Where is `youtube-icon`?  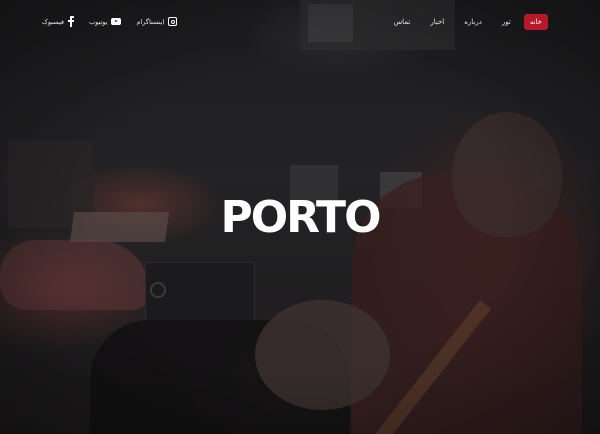 youtube-icon is located at coordinates (116, 21).